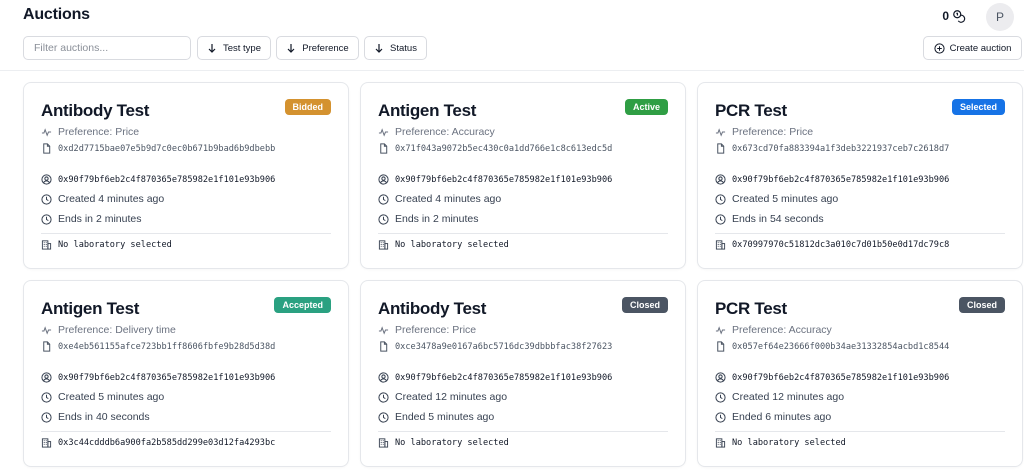 This screenshot has width=1024, height=470. Describe the element at coordinates (317, 48) in the screenshot. I see `sort-preference-button: Preference` at that location.